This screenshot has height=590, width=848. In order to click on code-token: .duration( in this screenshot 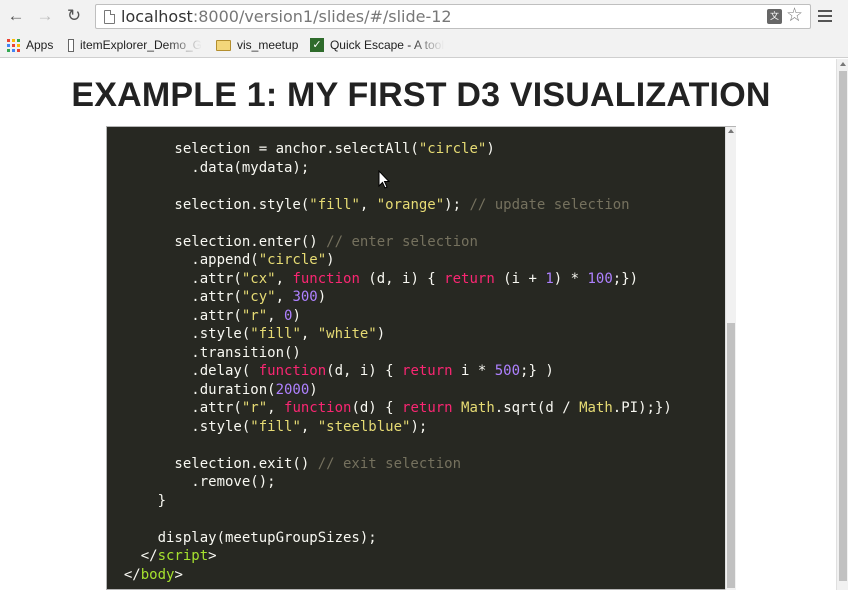, I will do `click(191, 389)`.